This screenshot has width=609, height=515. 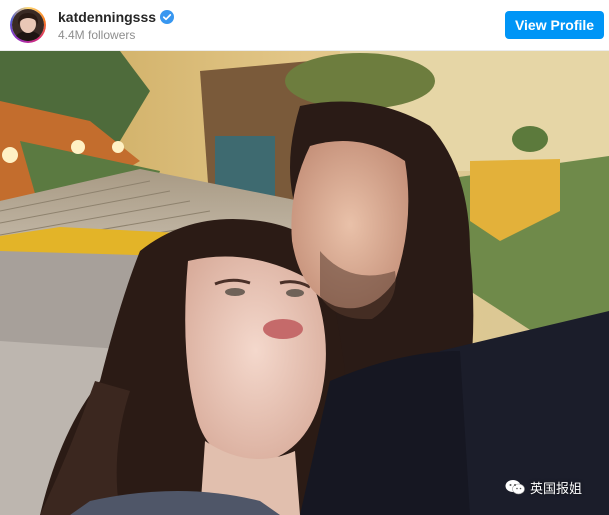 I want to click on wechat-icon, so click(x=515, y=487).